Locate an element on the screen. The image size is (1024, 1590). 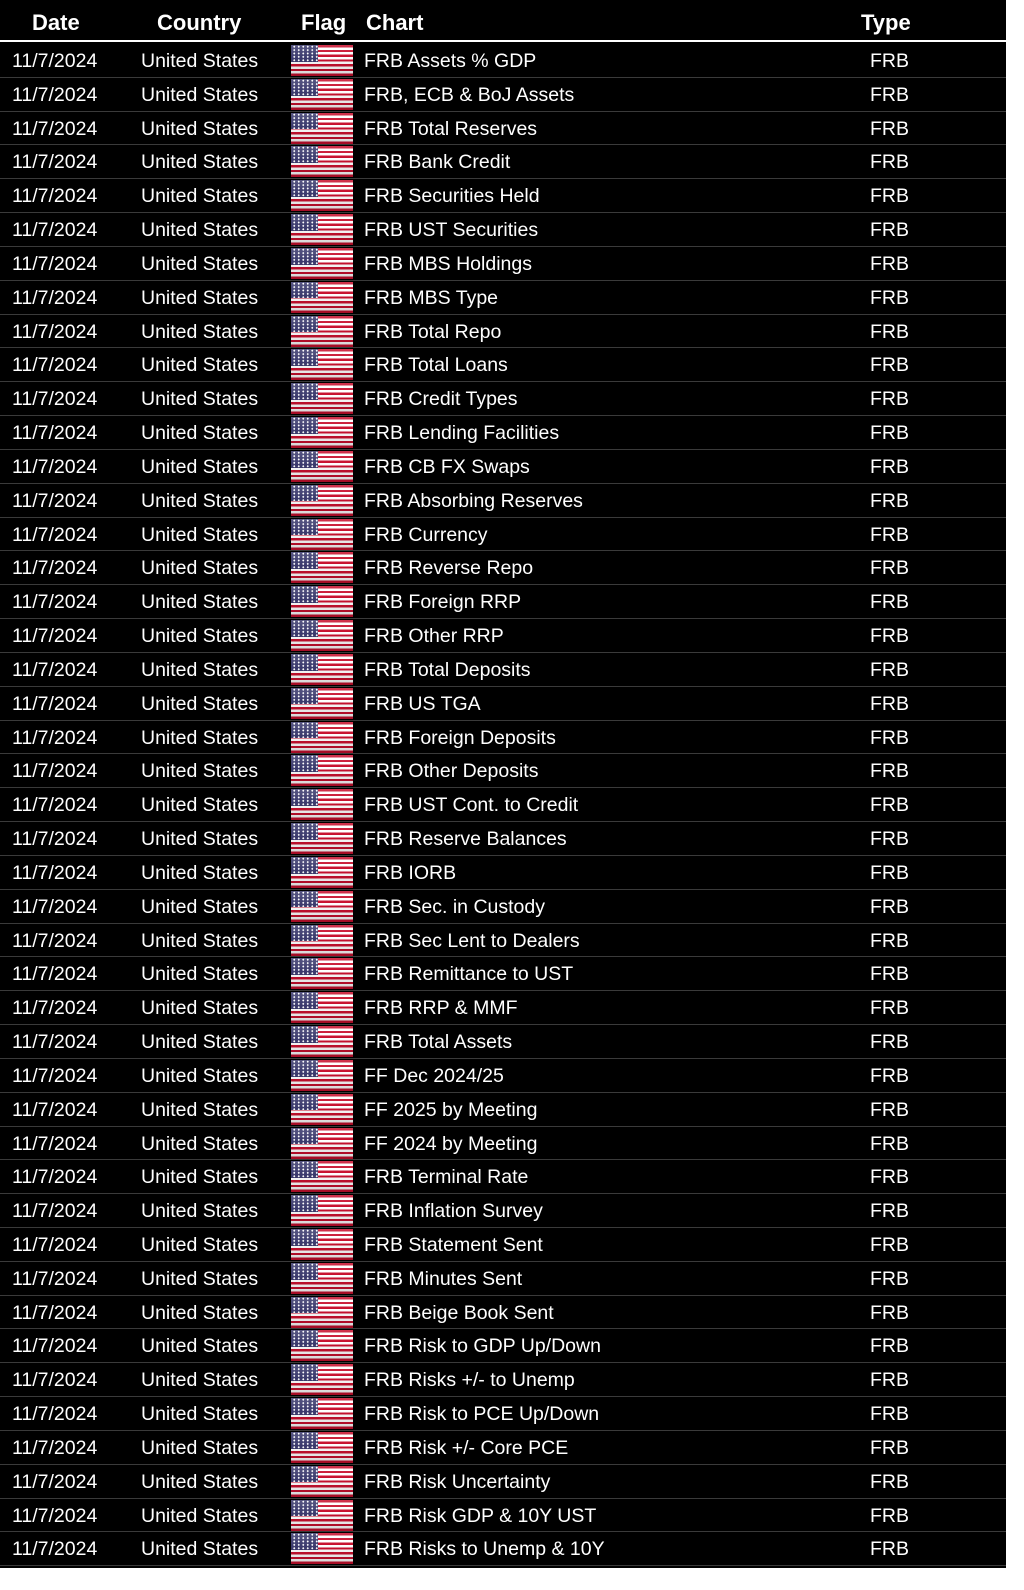
chart-name-cell: FRB Sec. in Custody is located at coordinates (454, 906).